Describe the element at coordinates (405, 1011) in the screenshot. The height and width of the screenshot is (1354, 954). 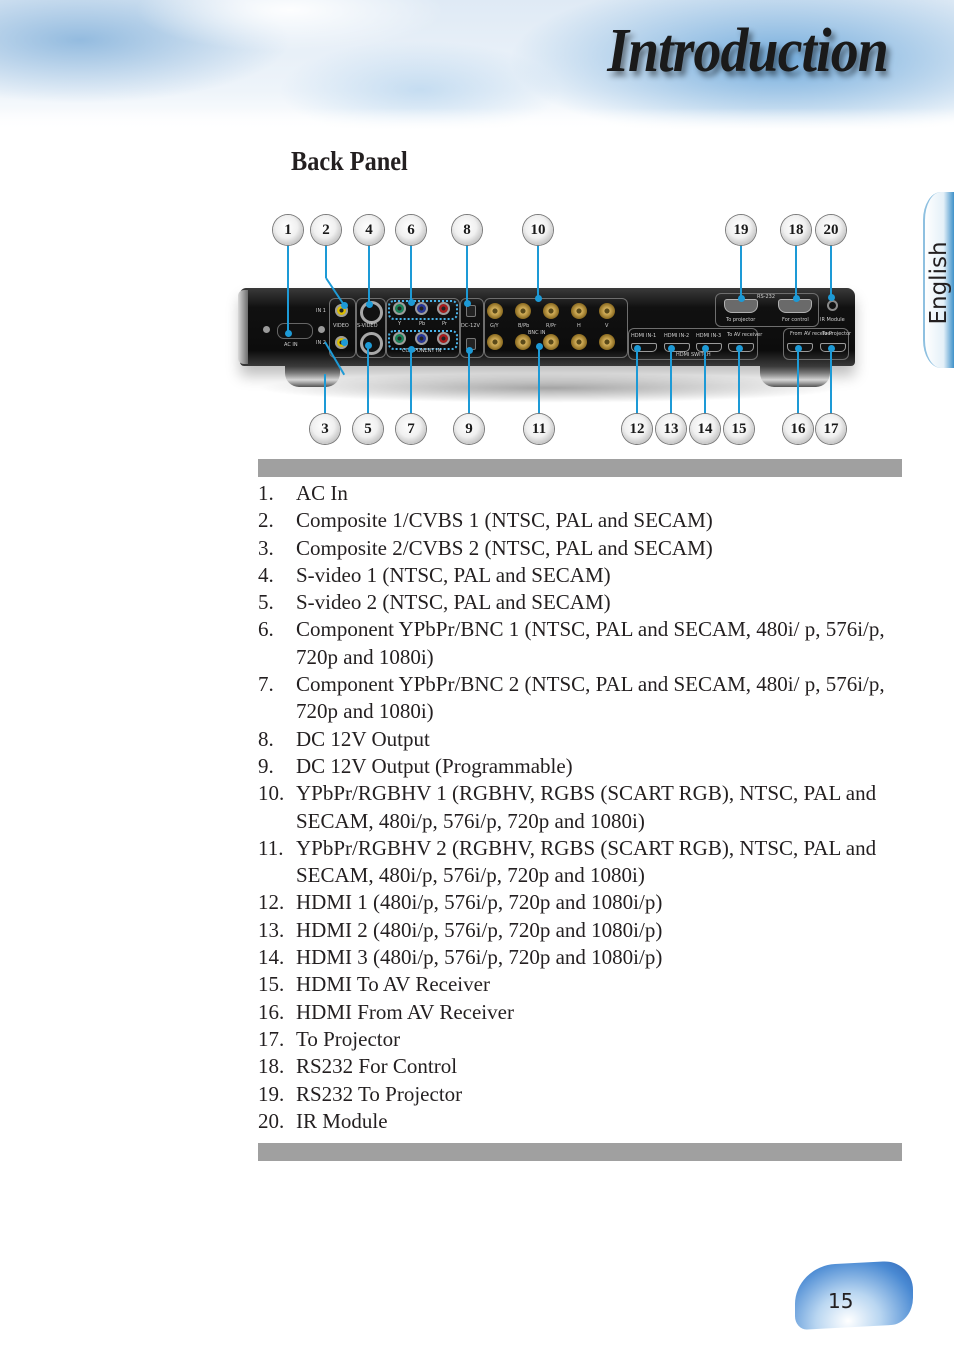
I see `list-item-text: HDMI From AV Receiver` at that location.